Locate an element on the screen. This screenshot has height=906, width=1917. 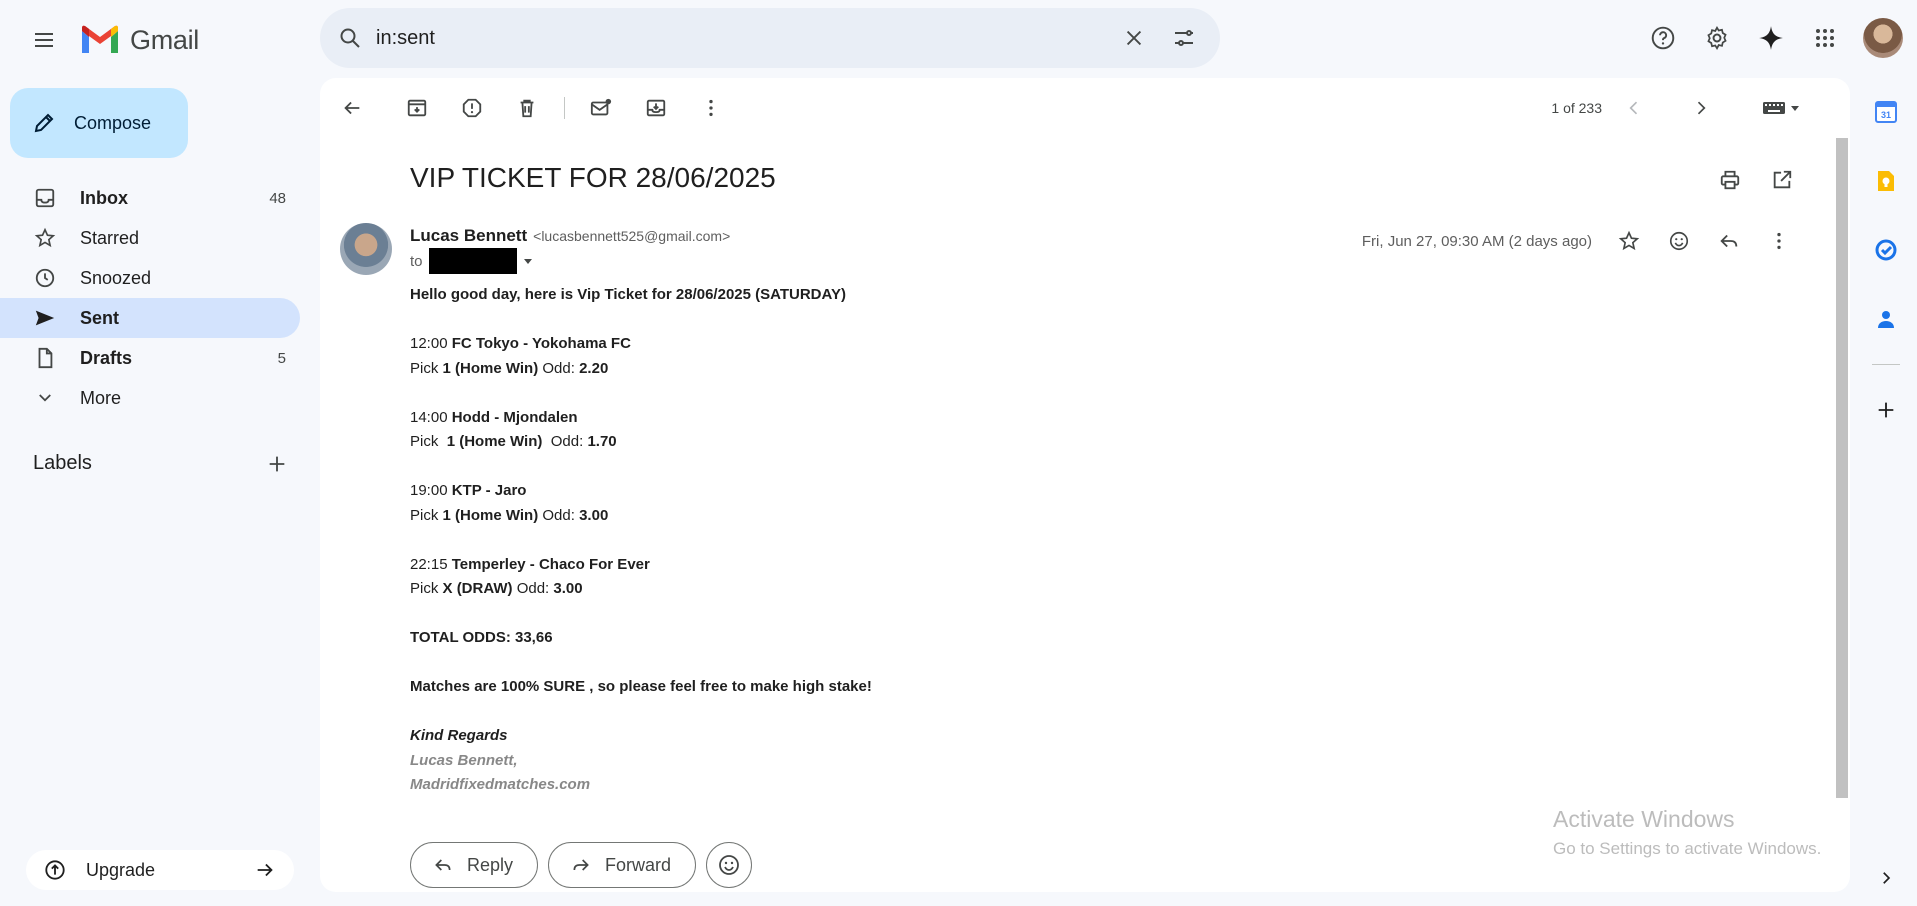
print-button is located at coordinates (1730, 180).